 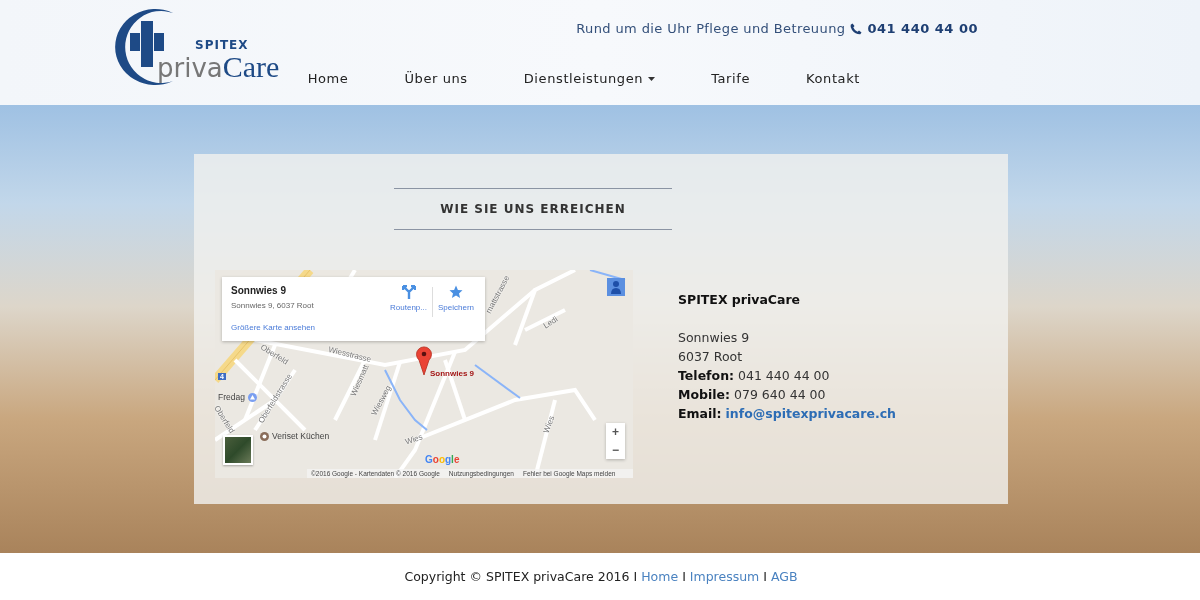 I want to click on place-title: Sonnwies 9, so click(x=259, y=290).